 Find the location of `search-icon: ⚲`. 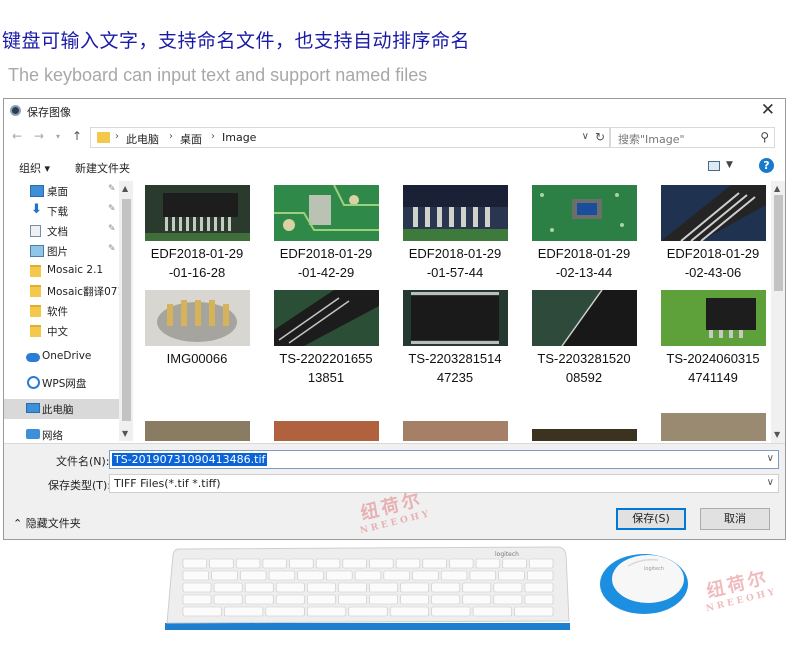

search-icon: ⚲ is located at coordinates (764, 137).